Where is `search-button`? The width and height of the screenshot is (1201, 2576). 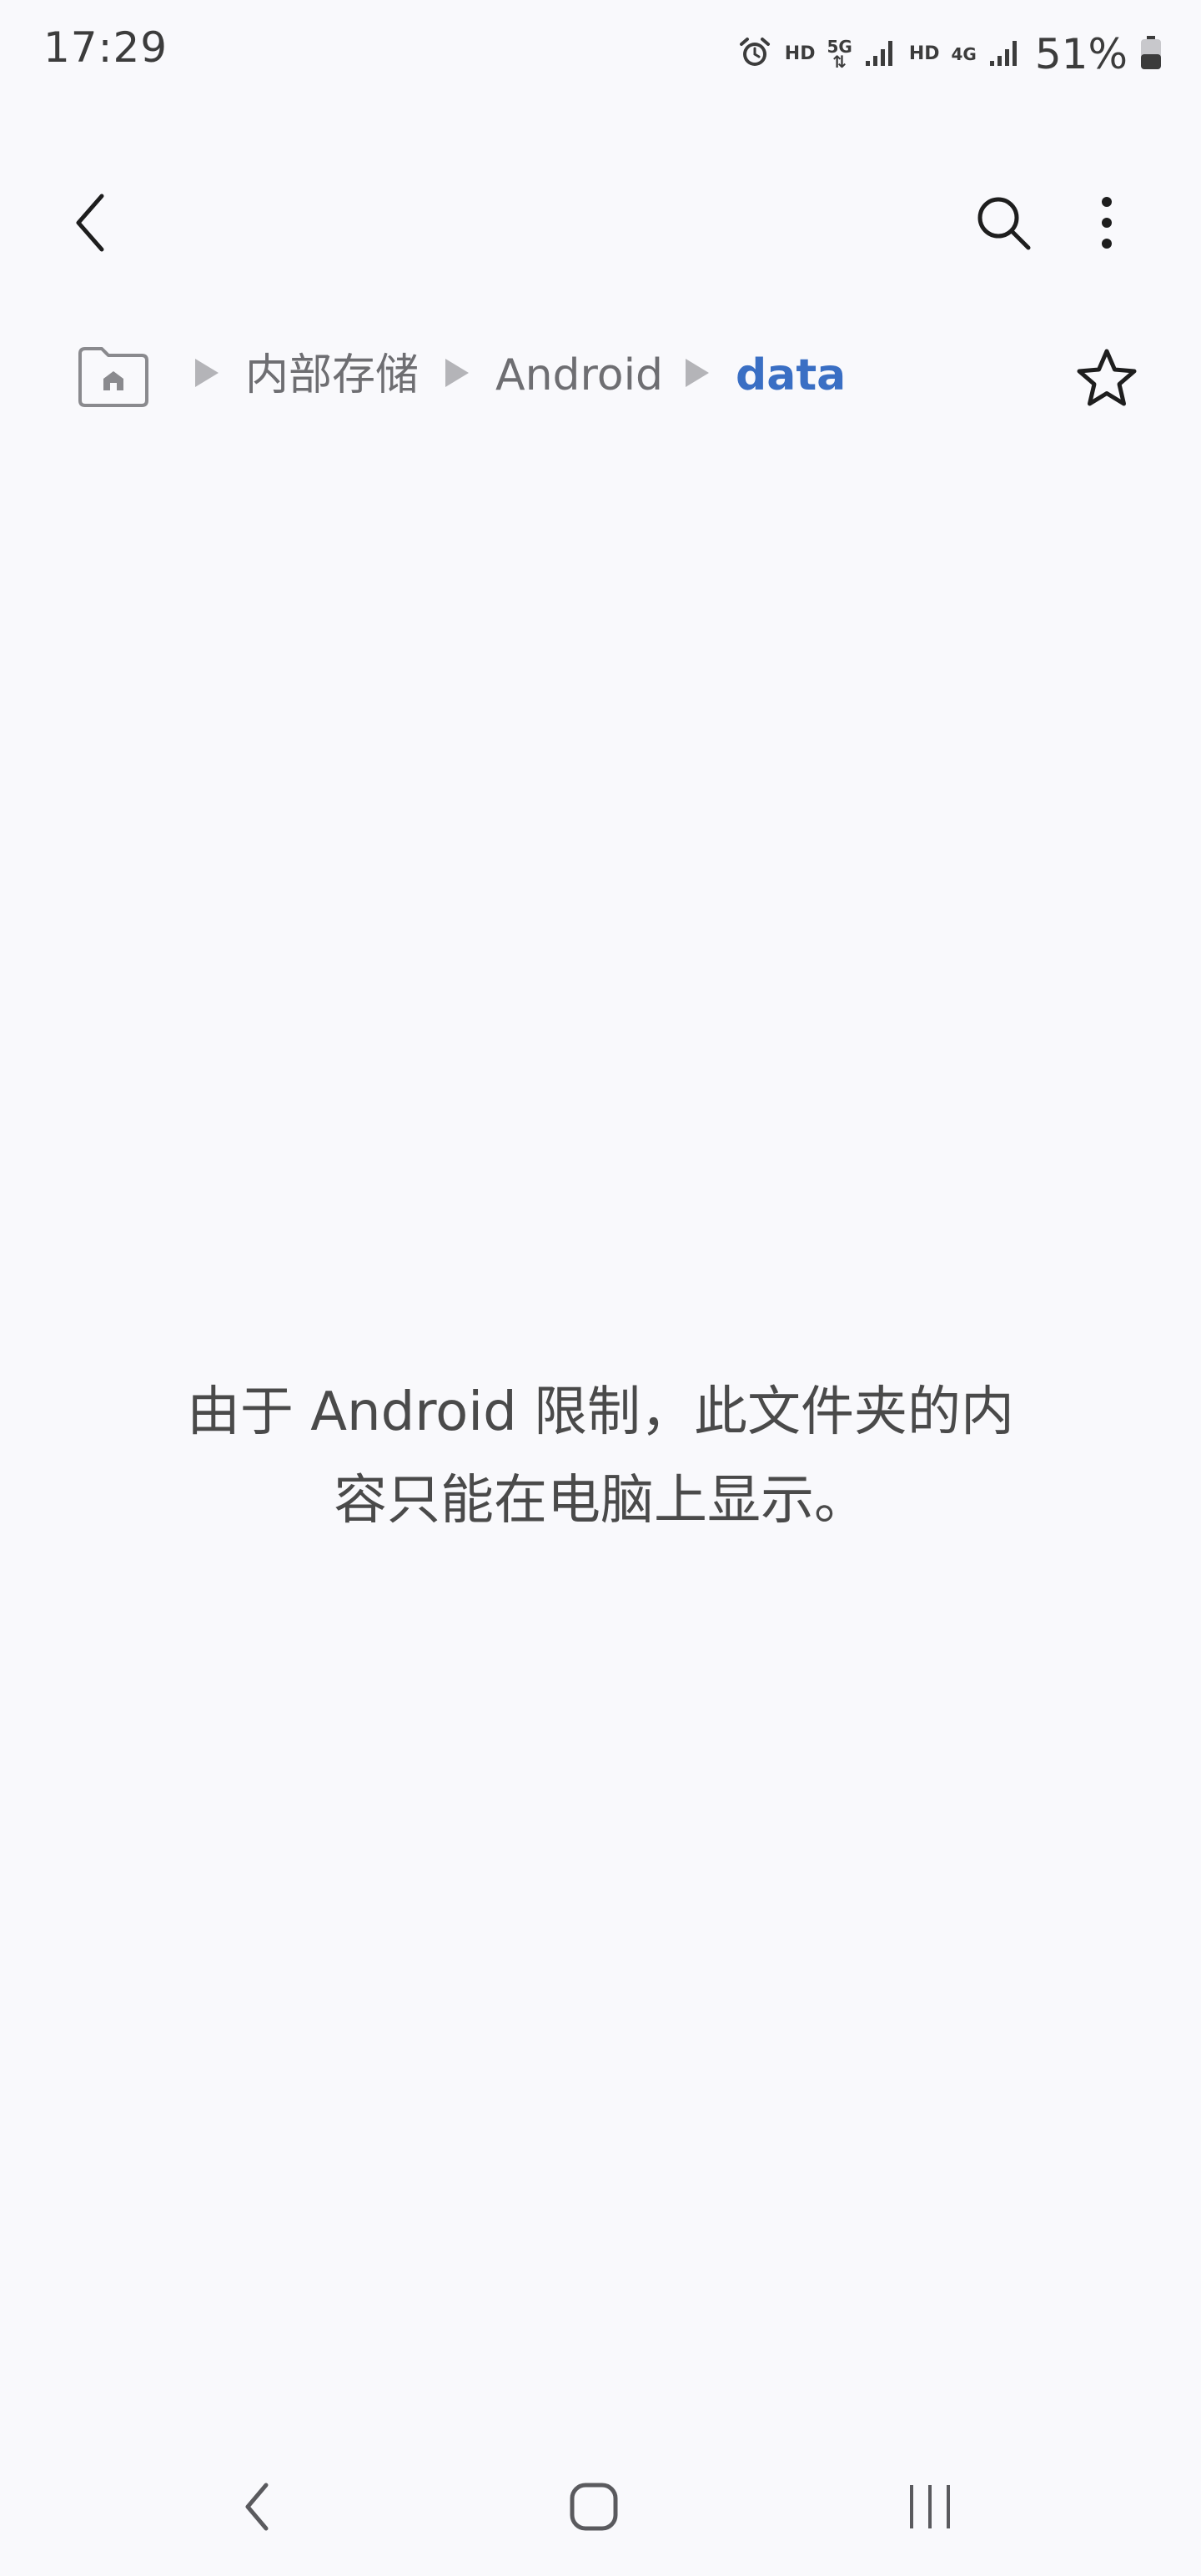 search-button is located at coordinates (1003, 223).